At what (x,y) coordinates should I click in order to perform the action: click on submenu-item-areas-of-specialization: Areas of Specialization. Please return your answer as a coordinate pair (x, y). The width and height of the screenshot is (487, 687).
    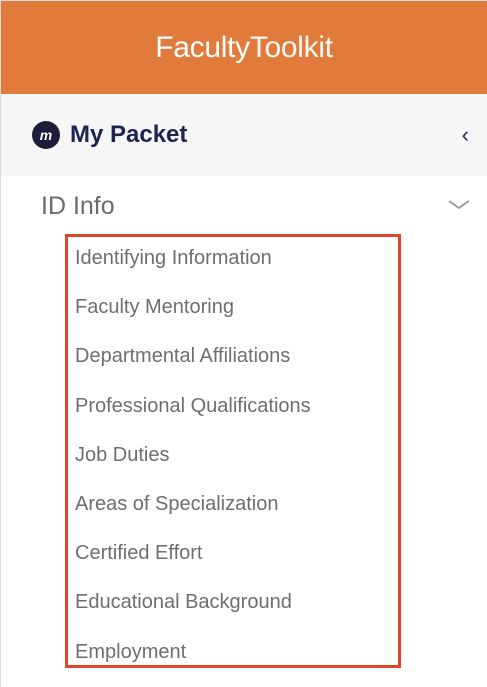
    Looking at the image, I should click on (233, 517).